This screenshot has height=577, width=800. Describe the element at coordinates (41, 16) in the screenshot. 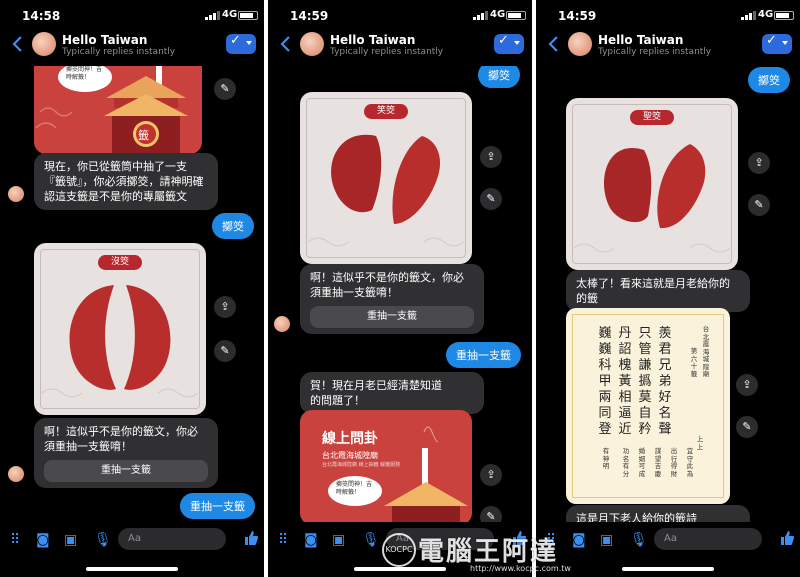

I see `clock: 14:58` at that location.